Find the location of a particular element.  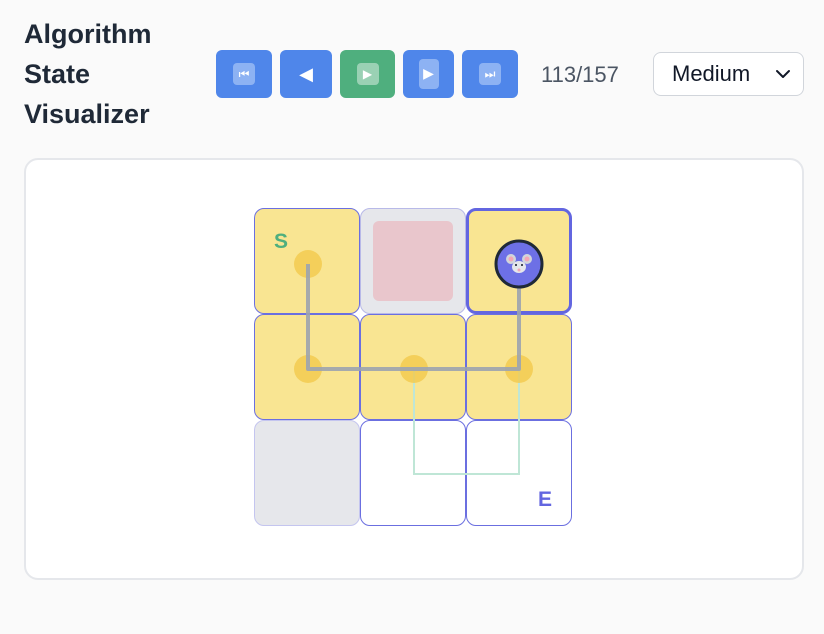

path-overlay is located at coordinates (419, 357).